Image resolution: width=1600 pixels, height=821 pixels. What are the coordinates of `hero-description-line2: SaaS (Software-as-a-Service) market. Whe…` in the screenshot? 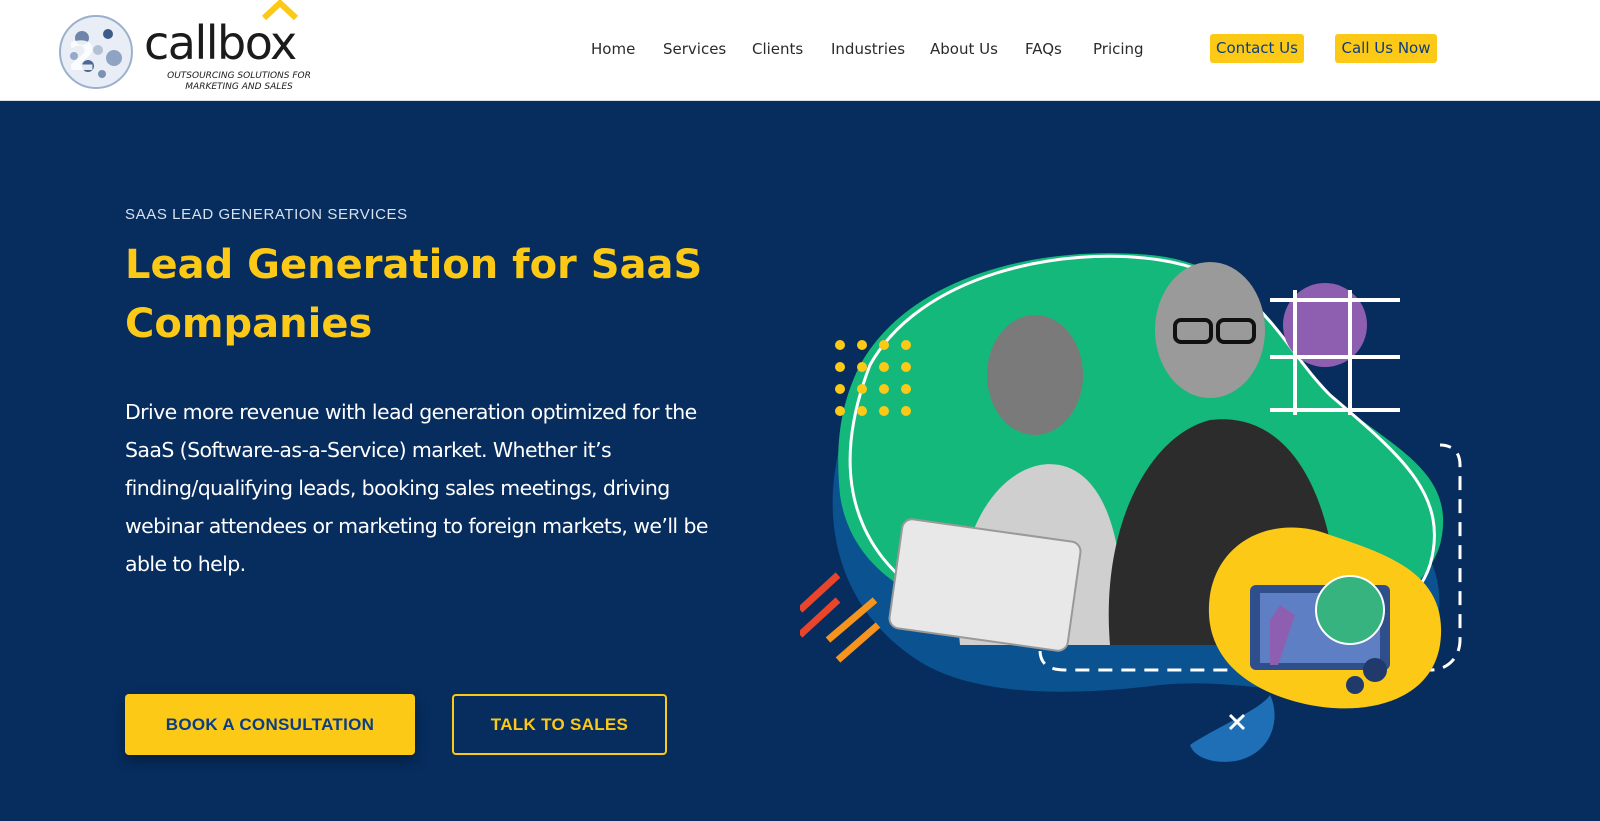 It's located at (368, 450).